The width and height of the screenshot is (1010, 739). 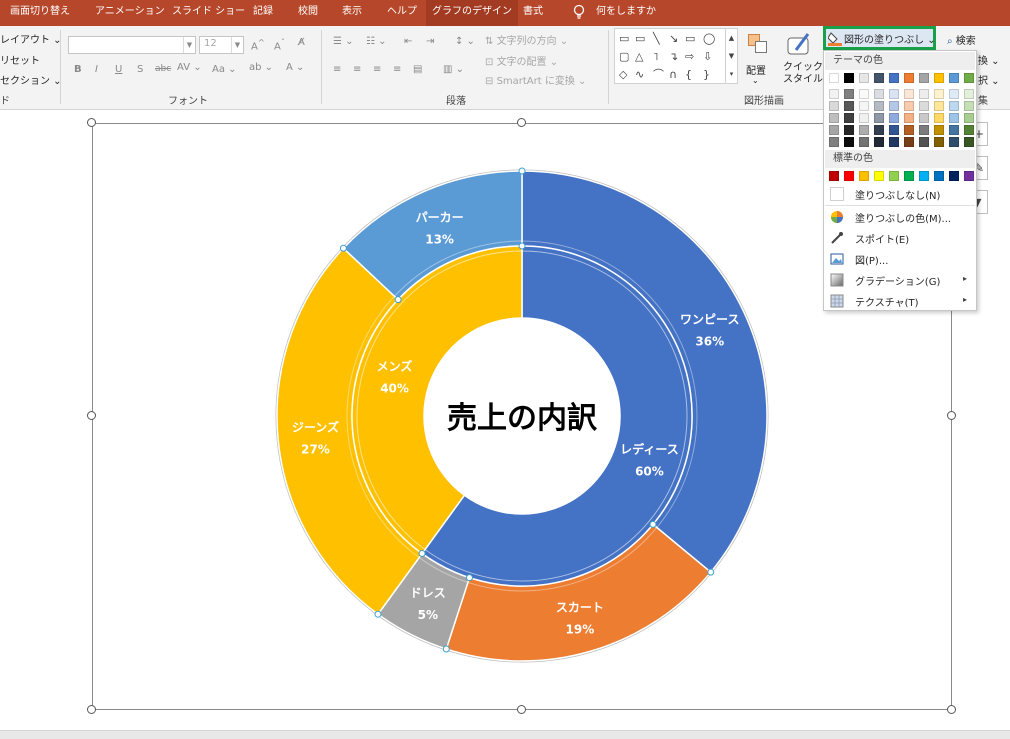 What do you see at coordinates (837, 301) in the screenshot?
I see `texture-icon` at bounding box center [837, 301].